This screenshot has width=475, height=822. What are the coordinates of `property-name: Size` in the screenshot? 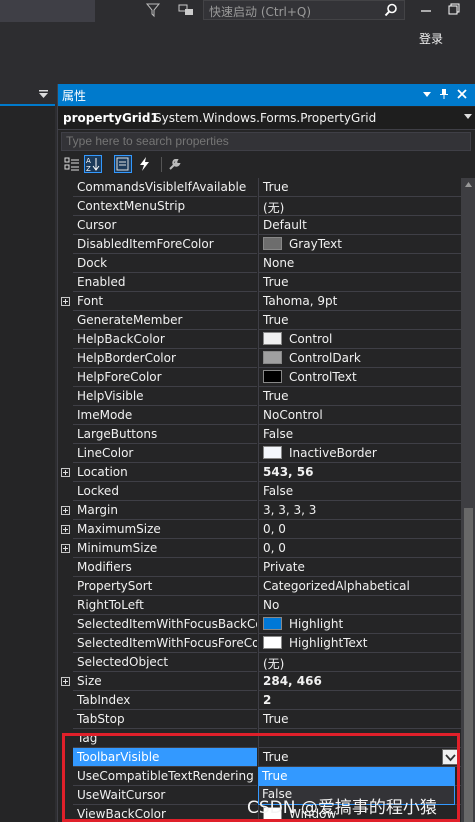 It's located at (165, 681).